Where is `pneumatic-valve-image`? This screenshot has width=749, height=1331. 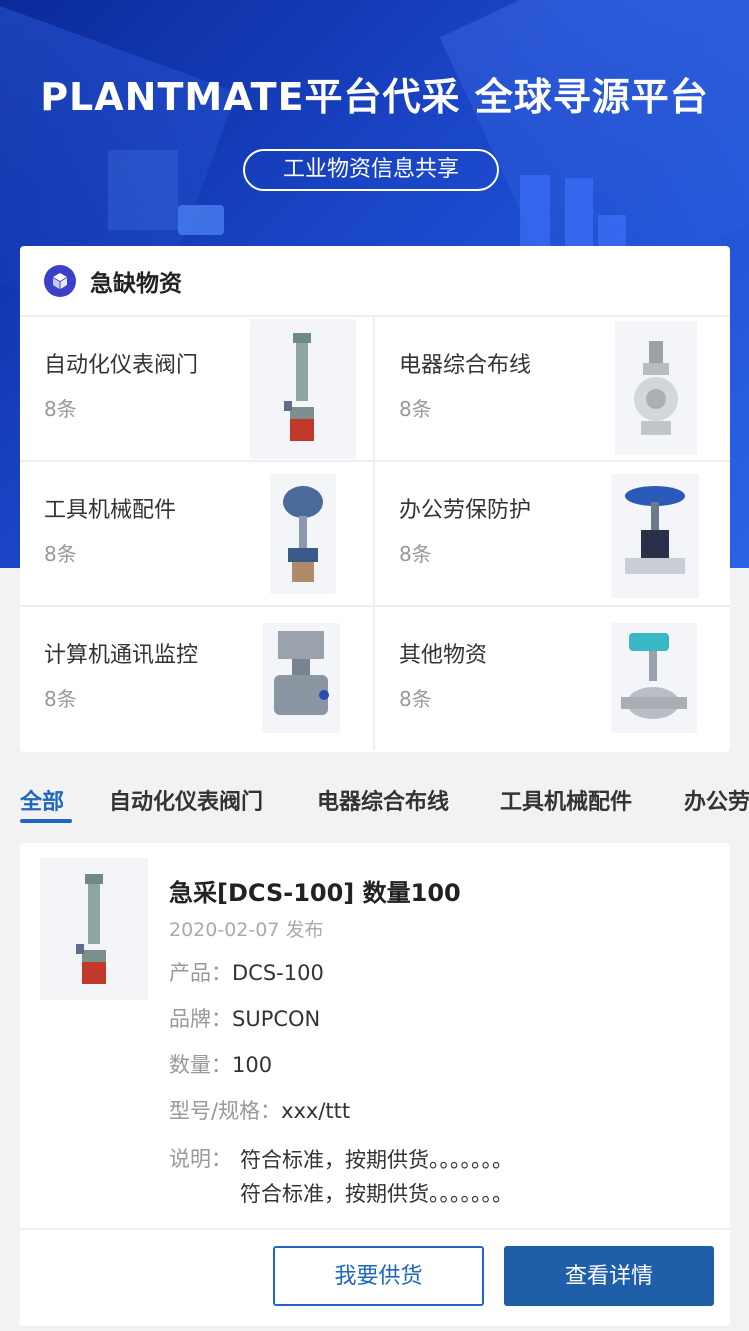
pneumatic-valve-image is located at coordinates (301, 678).